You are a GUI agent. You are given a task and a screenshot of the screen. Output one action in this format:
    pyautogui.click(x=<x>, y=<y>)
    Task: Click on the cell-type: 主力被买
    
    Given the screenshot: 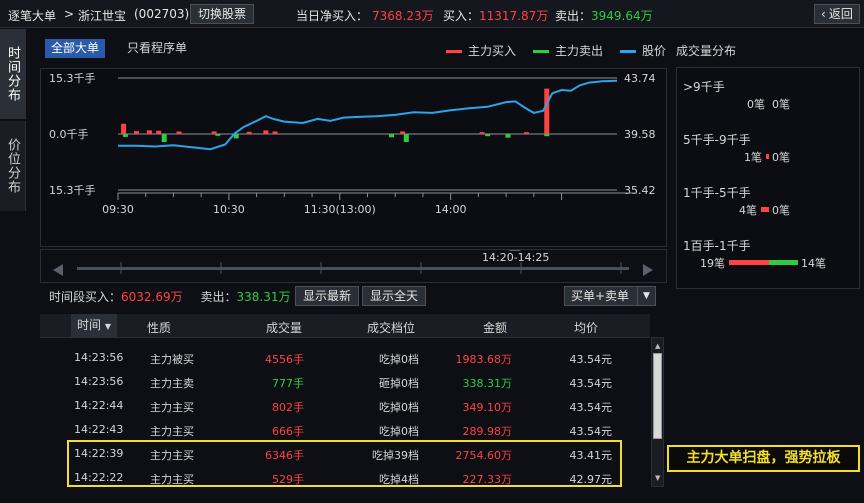 What is the action you would take?
    pyautogui.click(x=172, y=359)
    